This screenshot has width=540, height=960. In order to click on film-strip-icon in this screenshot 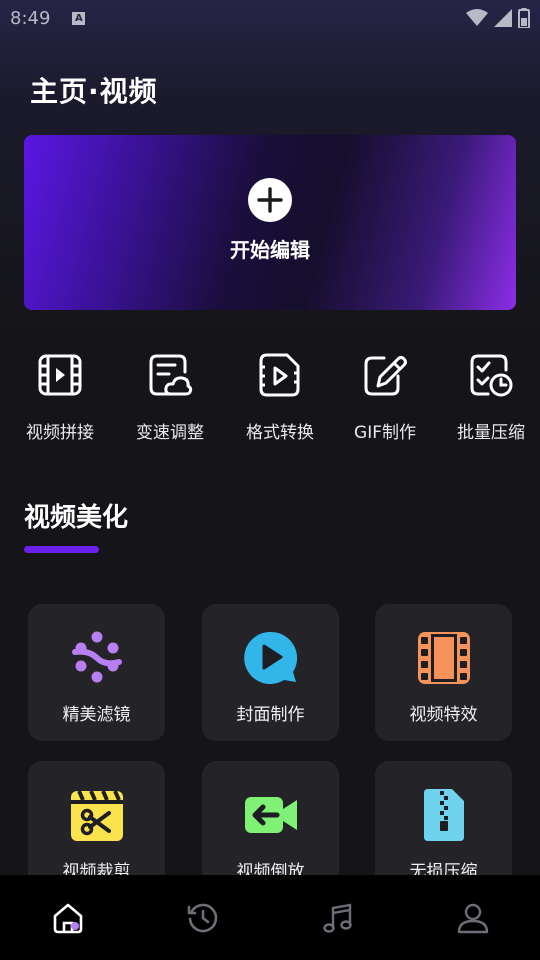, I will do `click(60, 375)`.